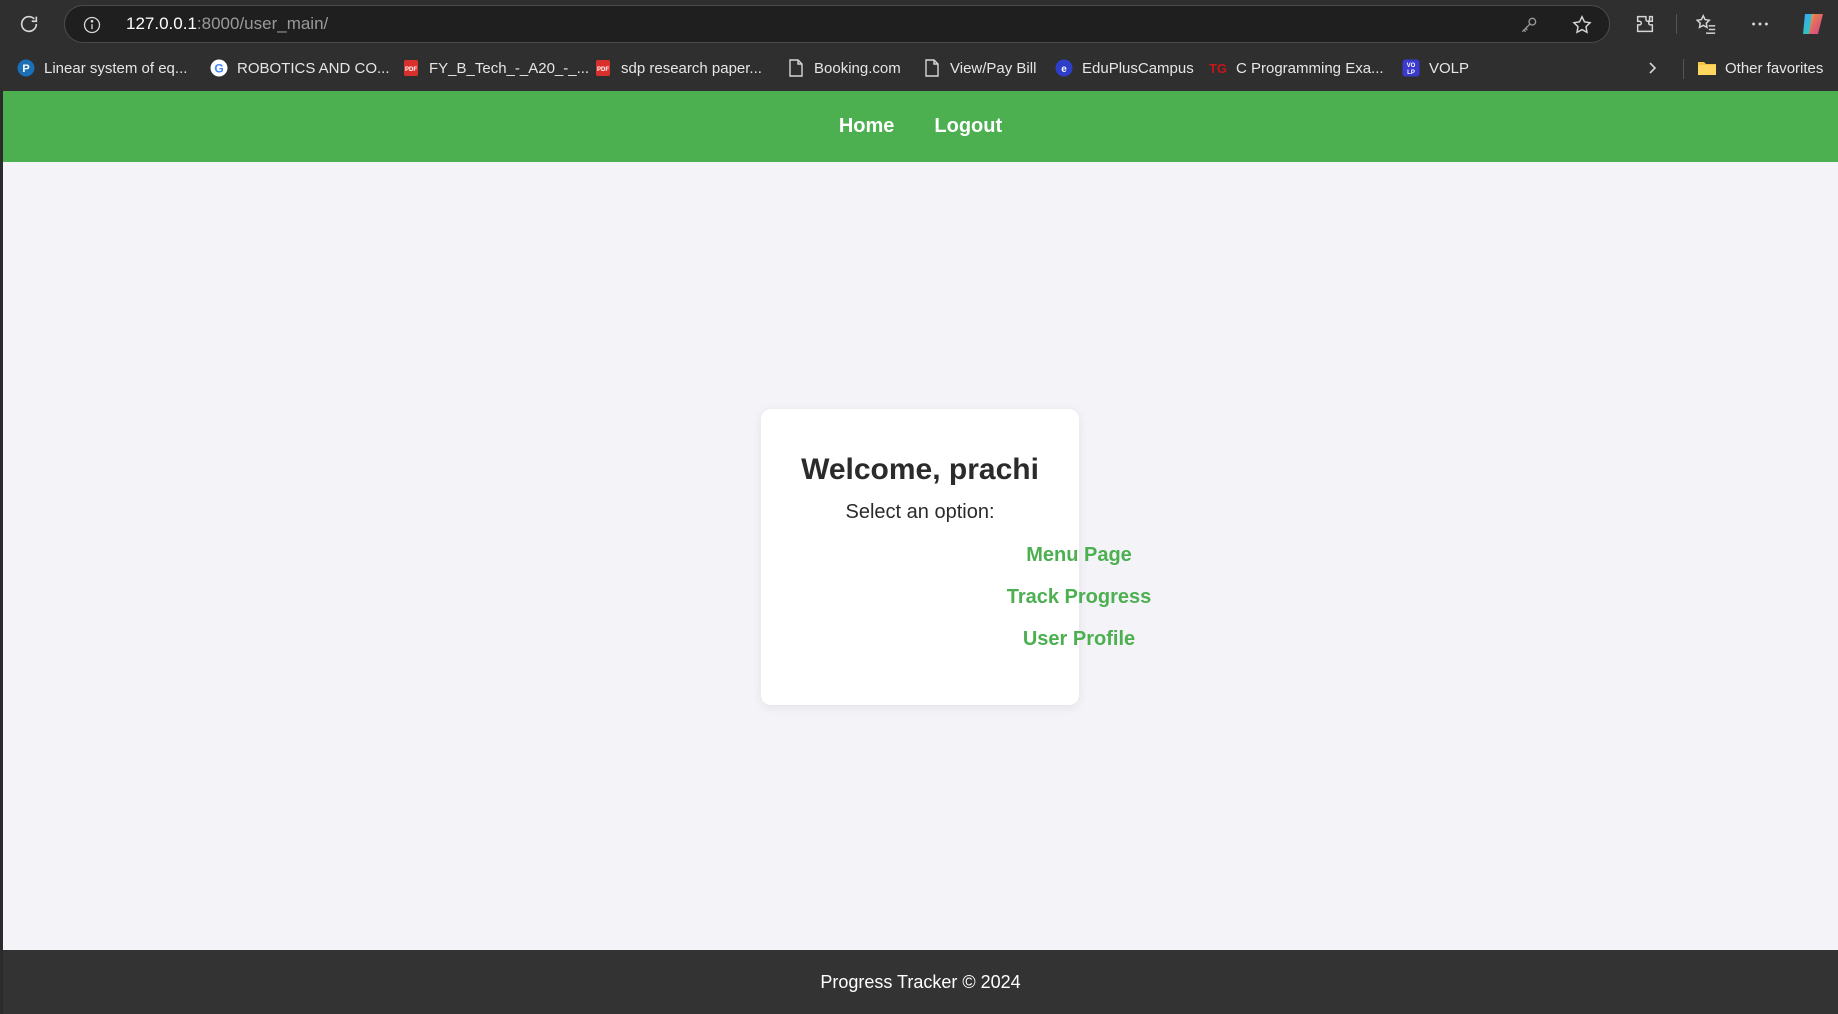 The width and height of the screenshot is (1838, 1014). I want to click on bookmark-label: VOLP, so click(1449, 68).